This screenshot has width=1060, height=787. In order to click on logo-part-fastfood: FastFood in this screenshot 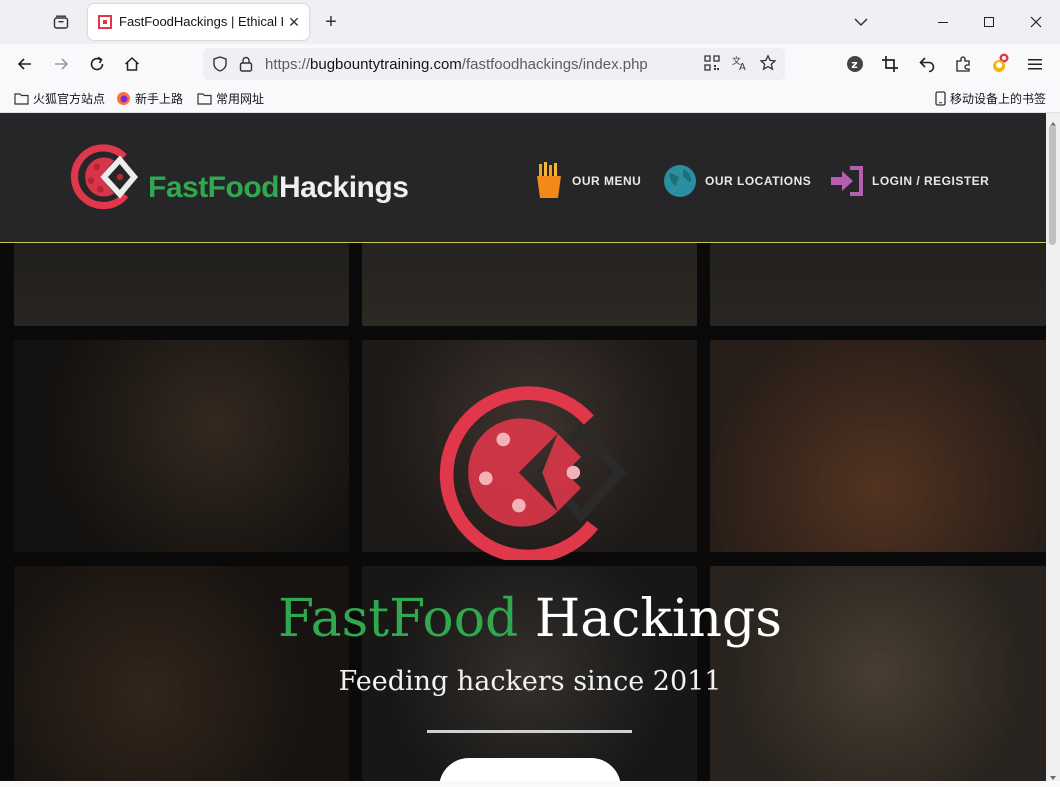, I will do `click(214, 187)`.